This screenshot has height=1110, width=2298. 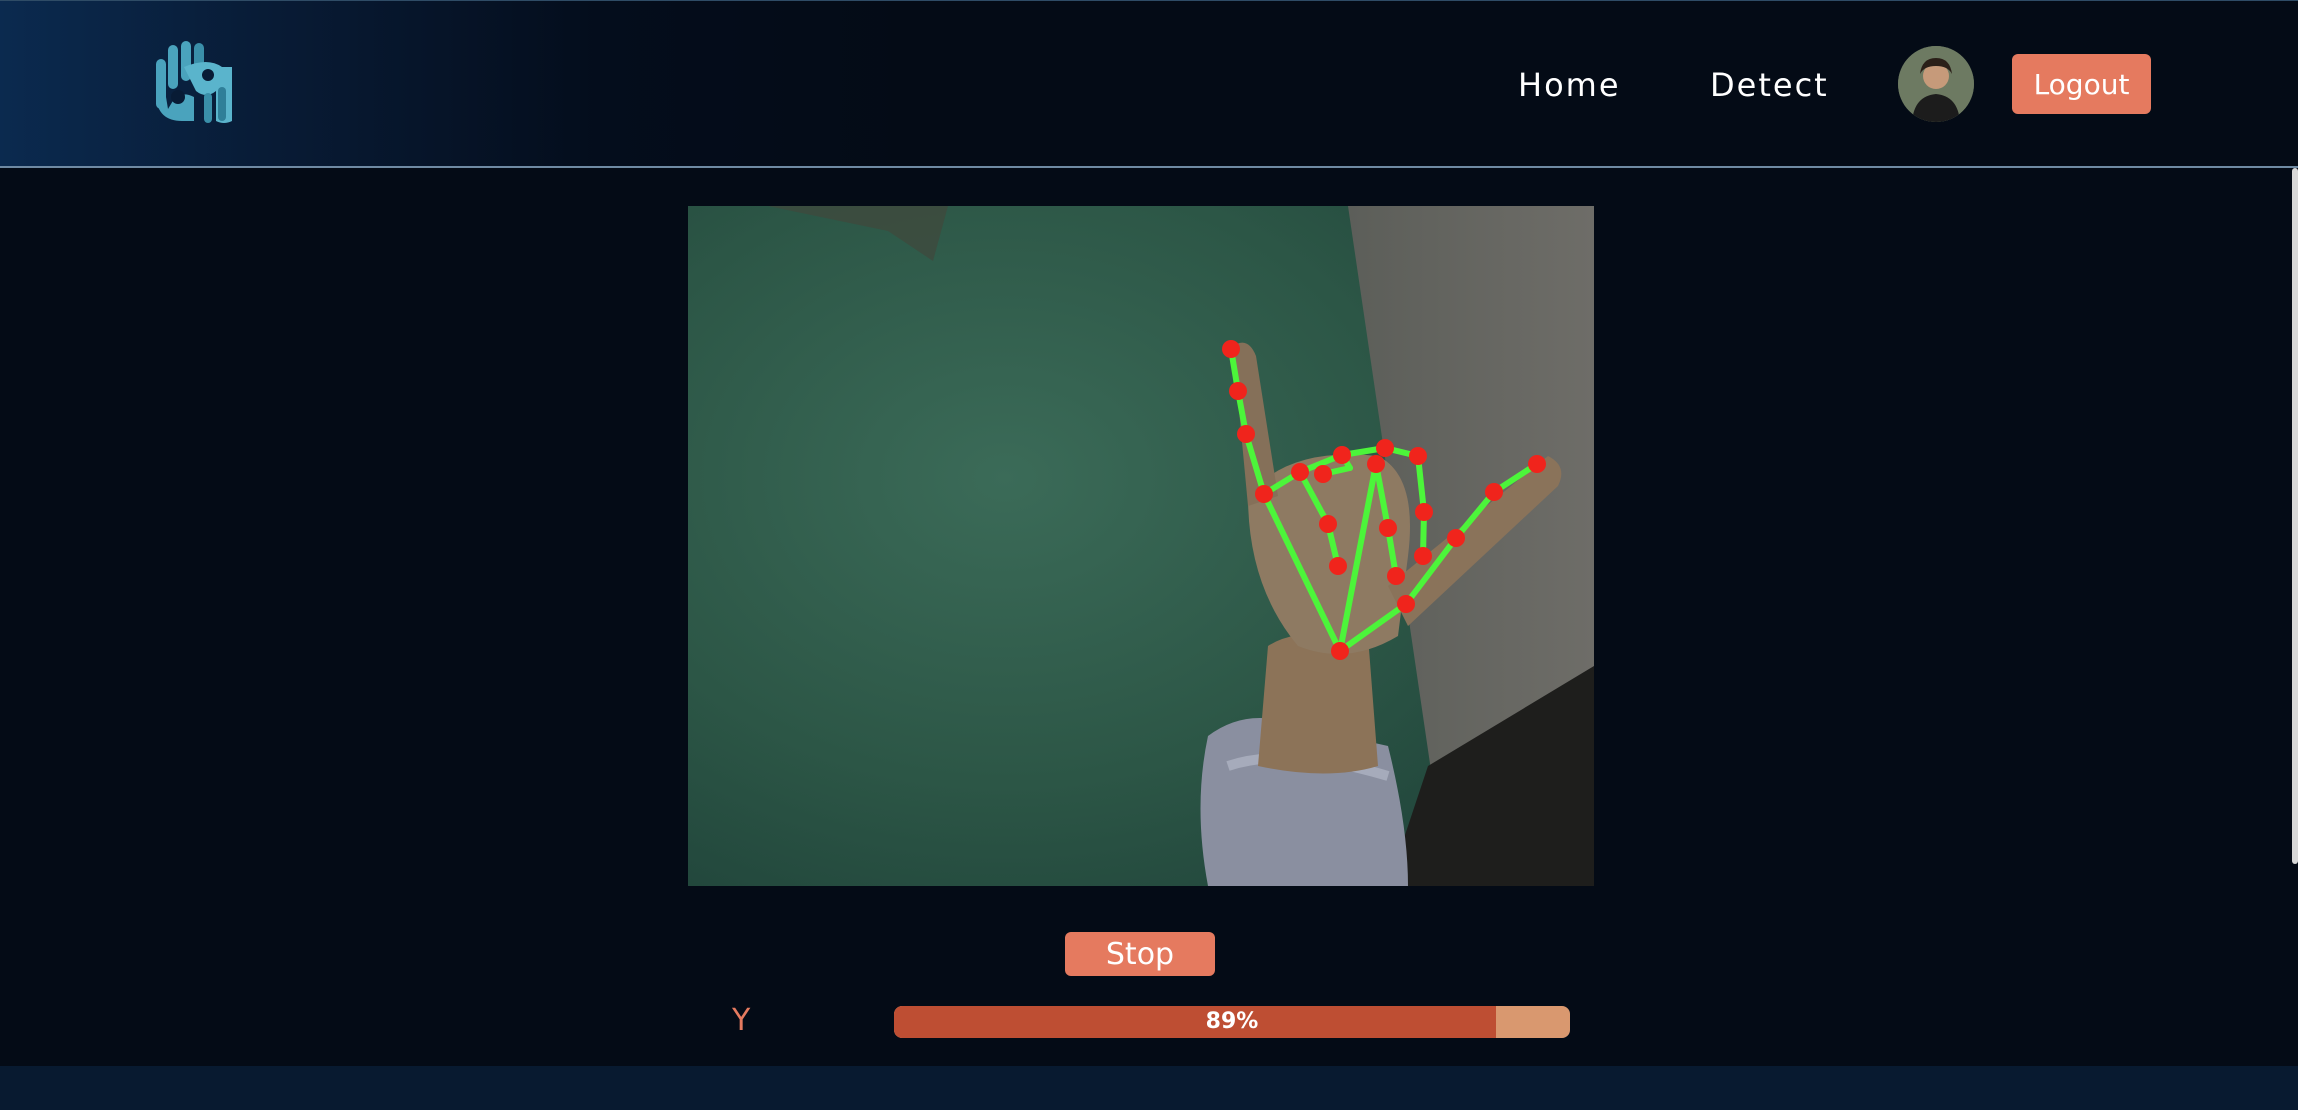 What do you see at coordinates (1149, 1088) in the screenshot?
I see `page-footer` at bounding box center [1149, 1088].